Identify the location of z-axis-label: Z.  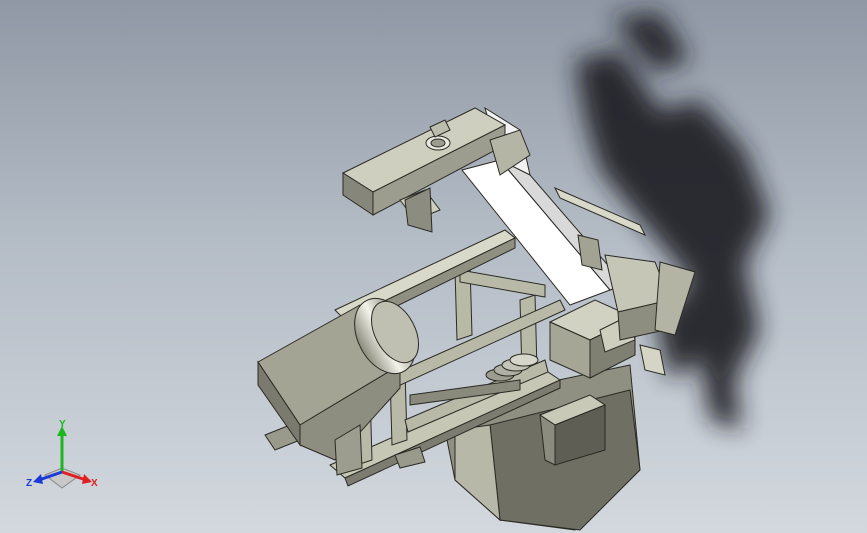
(29, 483).